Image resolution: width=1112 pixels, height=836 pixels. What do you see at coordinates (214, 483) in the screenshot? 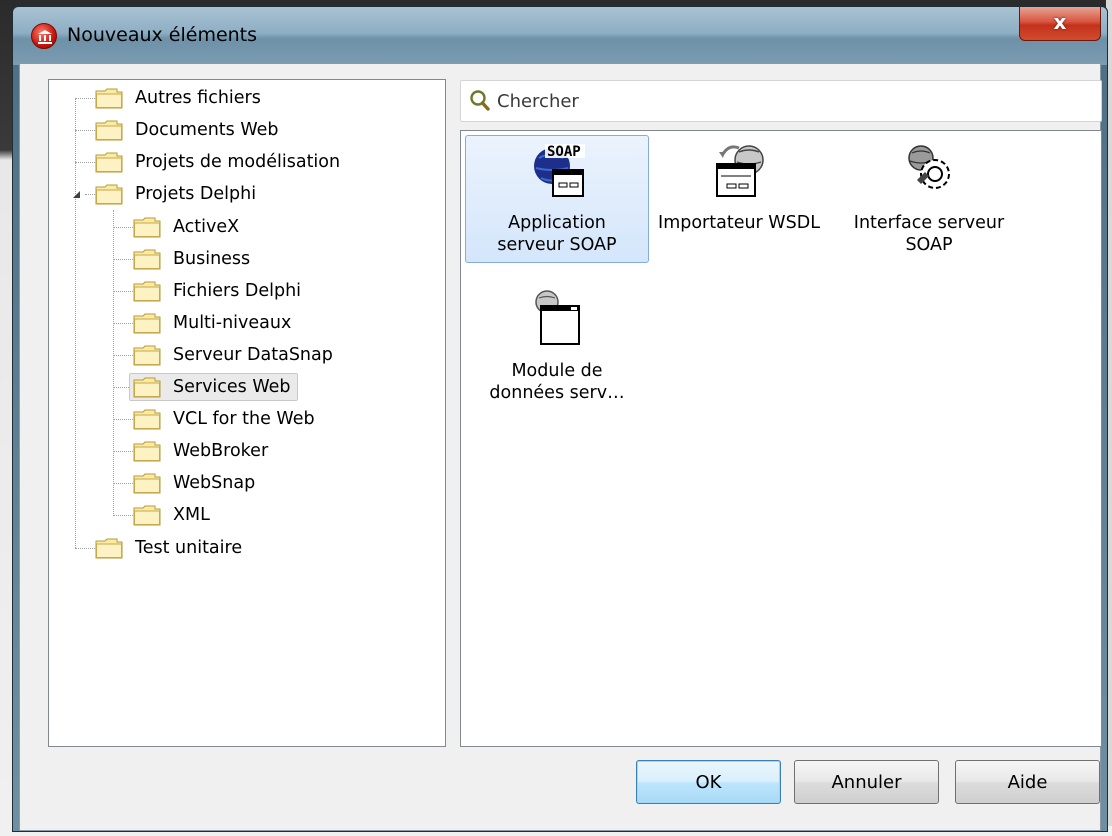
I see `tree-item-label: WebSnap` at bounding box center [214, 483].